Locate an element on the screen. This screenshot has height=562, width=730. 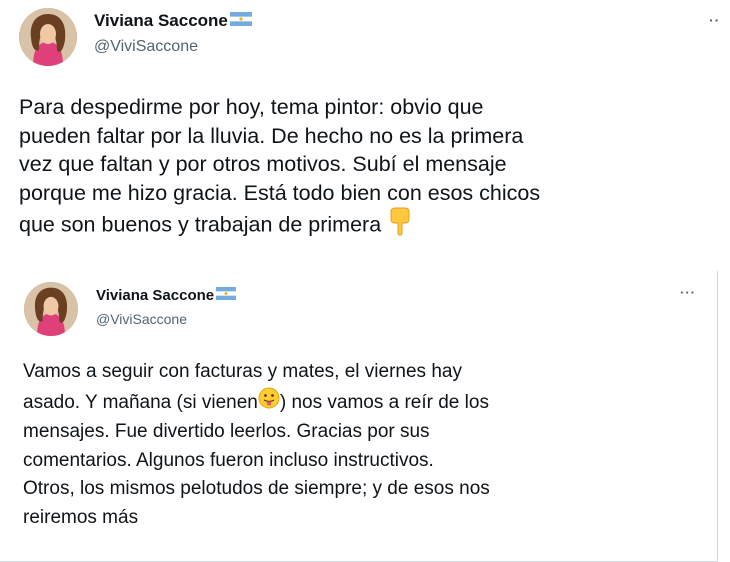
more-dots-icon: ·· is located at coordinates (714, 20).